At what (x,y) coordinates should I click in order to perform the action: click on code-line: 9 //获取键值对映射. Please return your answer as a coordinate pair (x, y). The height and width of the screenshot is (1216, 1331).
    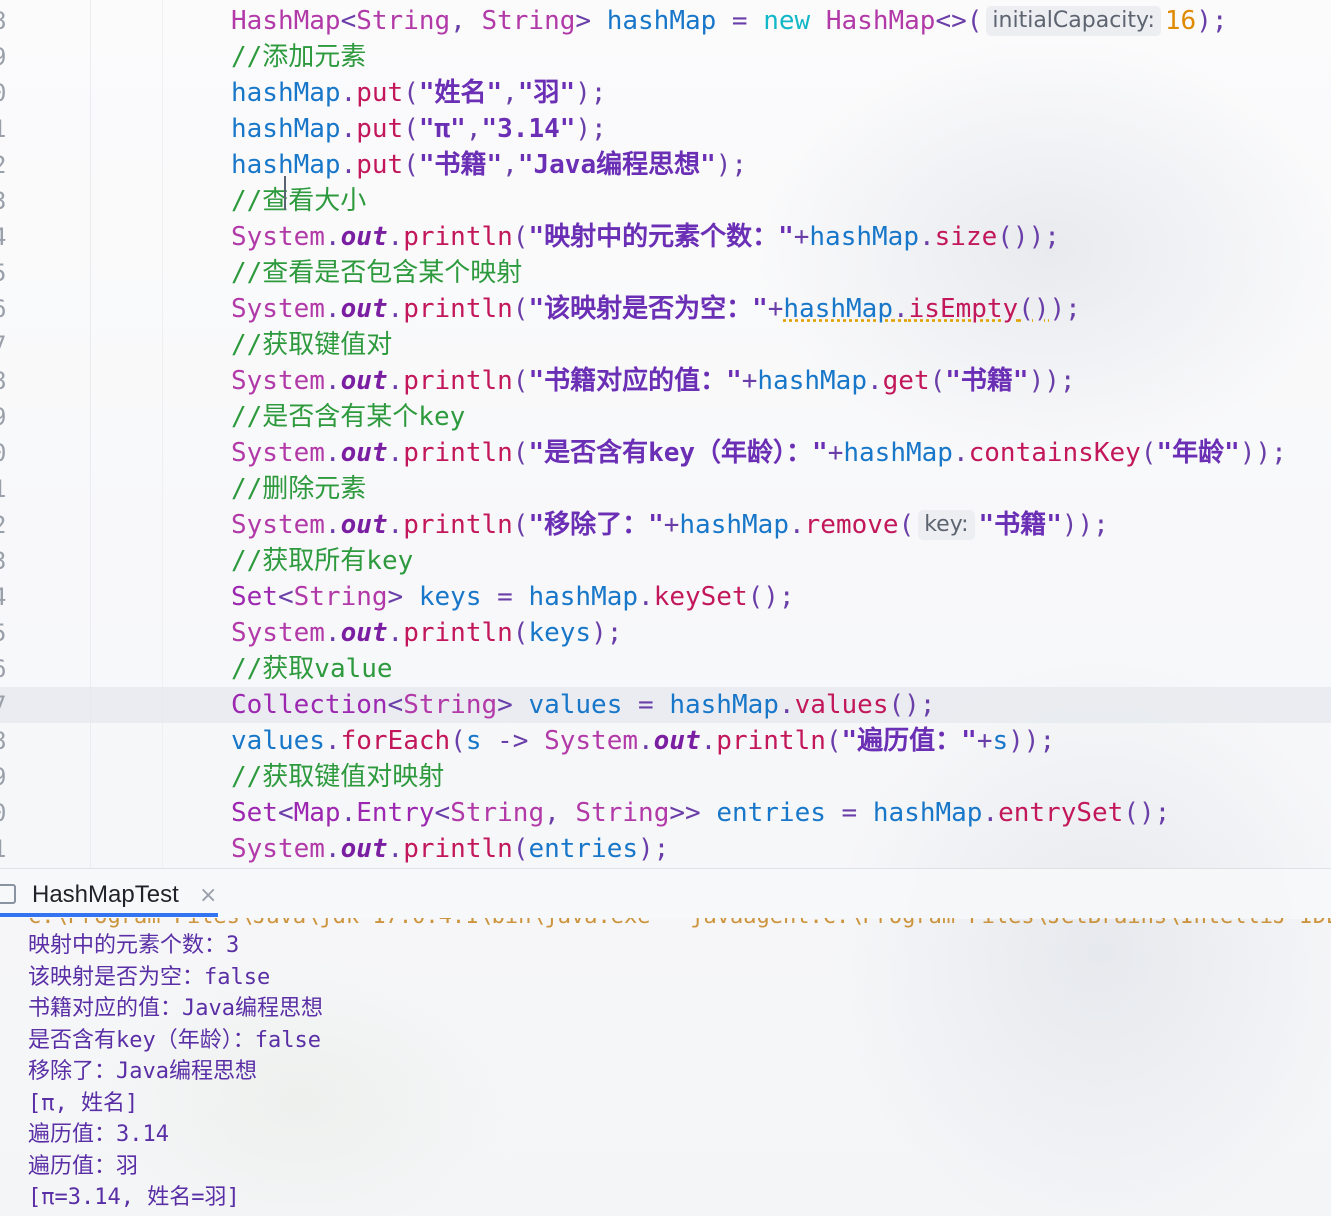
    Looking at the image, I should click on (665, 777).